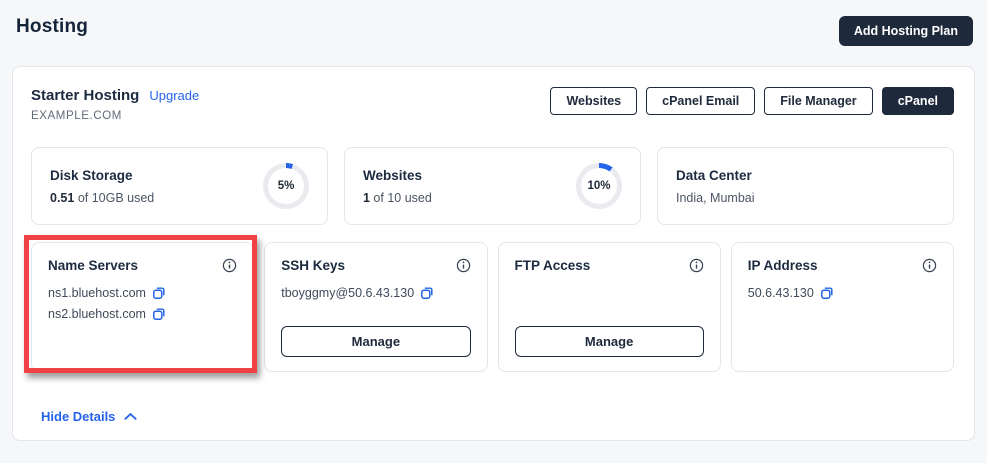 The width and height of the screenshot is (987, 463). Describe the element at coordinates (313, 265) in the screenshot. I see `ssh-keys-title: SSH Keys` at that location.